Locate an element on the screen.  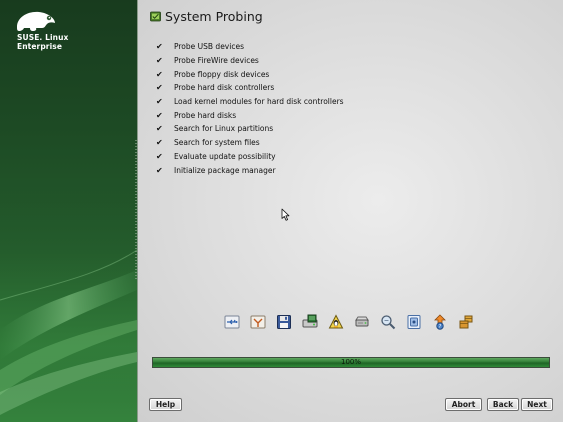
progress-text: 100% is located at coordinates (350, 362).